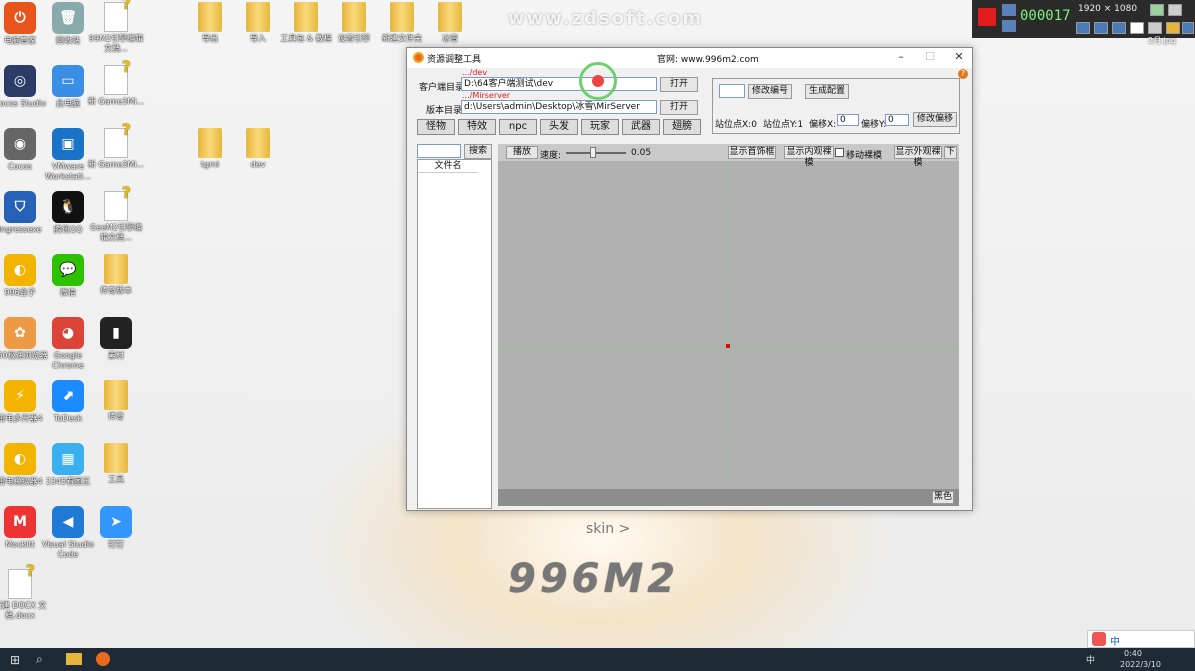 Image resolution: width=1195 pixels, height=671 pixels. I want to click on clock-time: 0:40, so click(1133, 653).